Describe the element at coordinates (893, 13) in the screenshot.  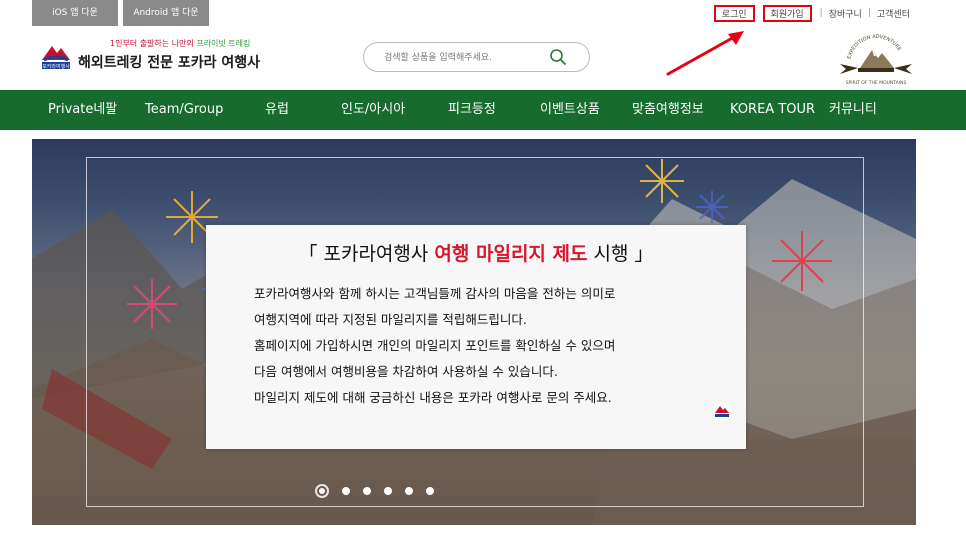
I see `customer-center-link: 고객센터` at that location.